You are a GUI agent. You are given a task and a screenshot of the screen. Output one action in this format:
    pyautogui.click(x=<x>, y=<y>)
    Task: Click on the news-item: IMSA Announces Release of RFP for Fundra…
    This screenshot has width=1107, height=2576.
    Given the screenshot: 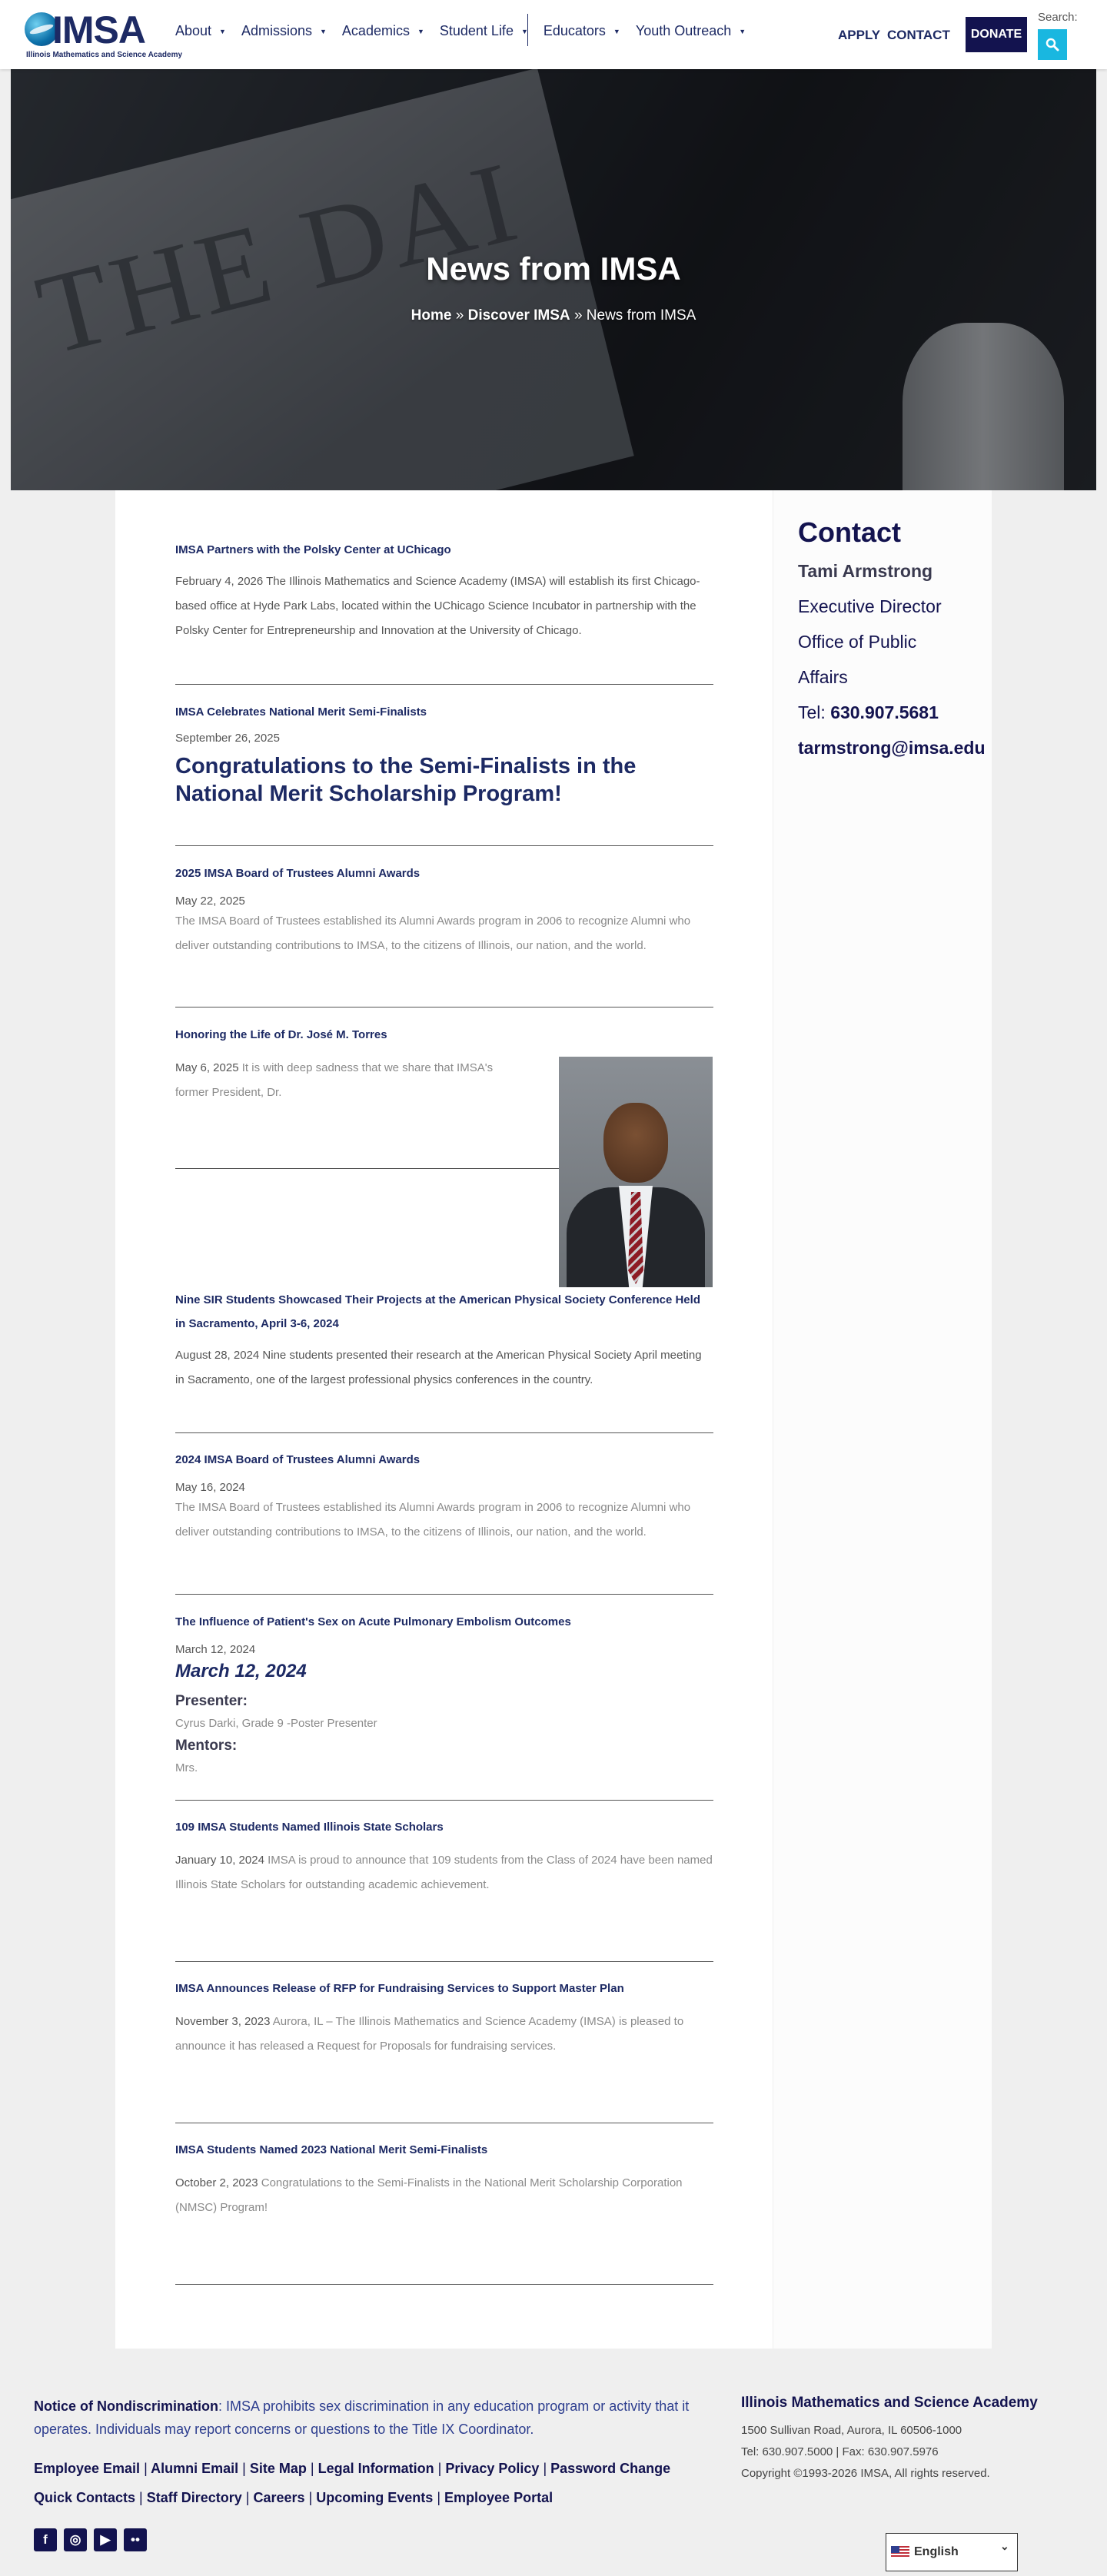 What is the action you would take?
    pyautogui.click(x=444, y=2018)
    